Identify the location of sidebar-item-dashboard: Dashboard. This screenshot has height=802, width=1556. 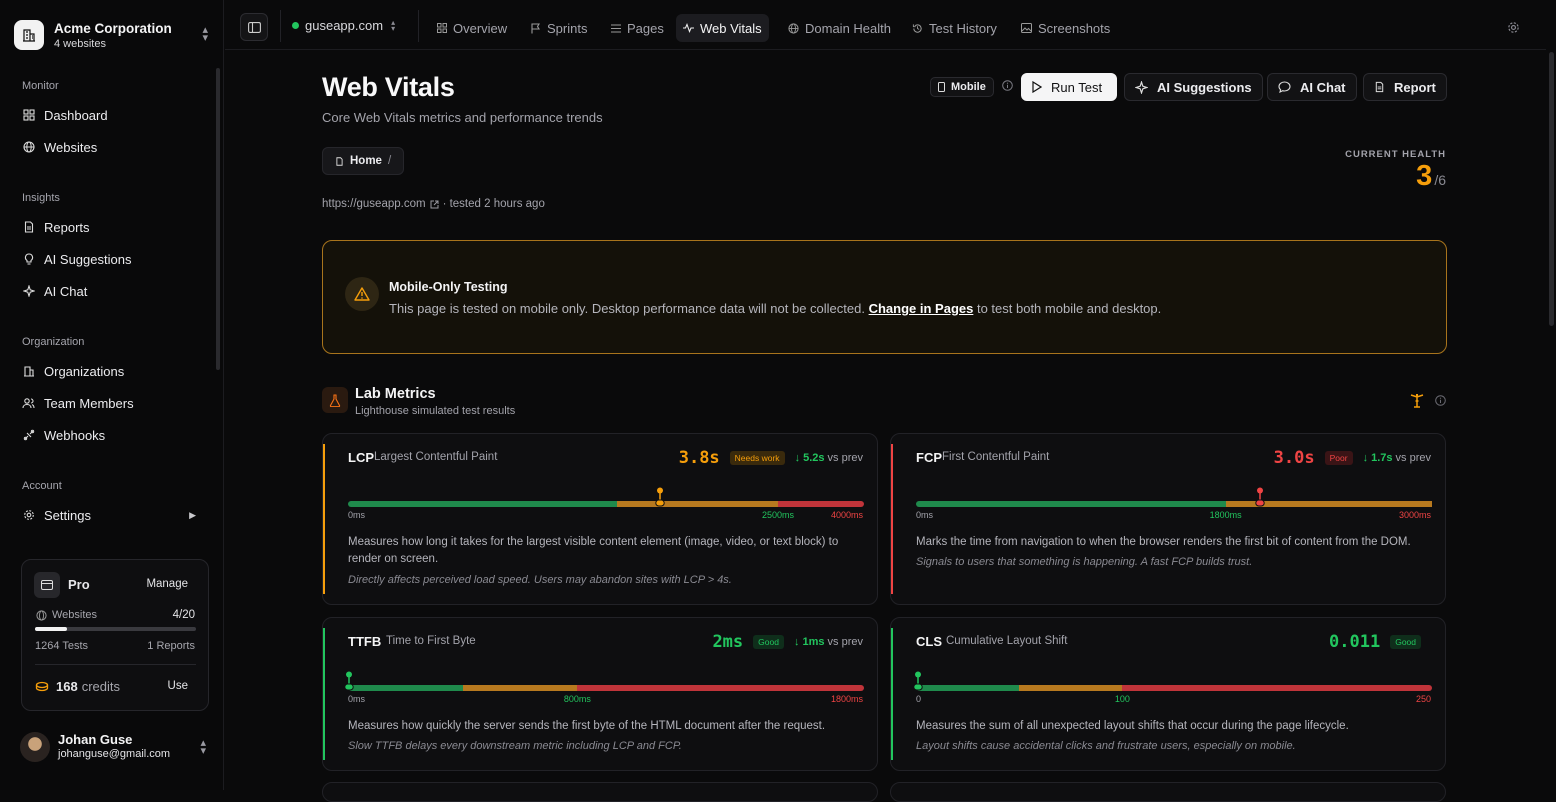
(112, 115).